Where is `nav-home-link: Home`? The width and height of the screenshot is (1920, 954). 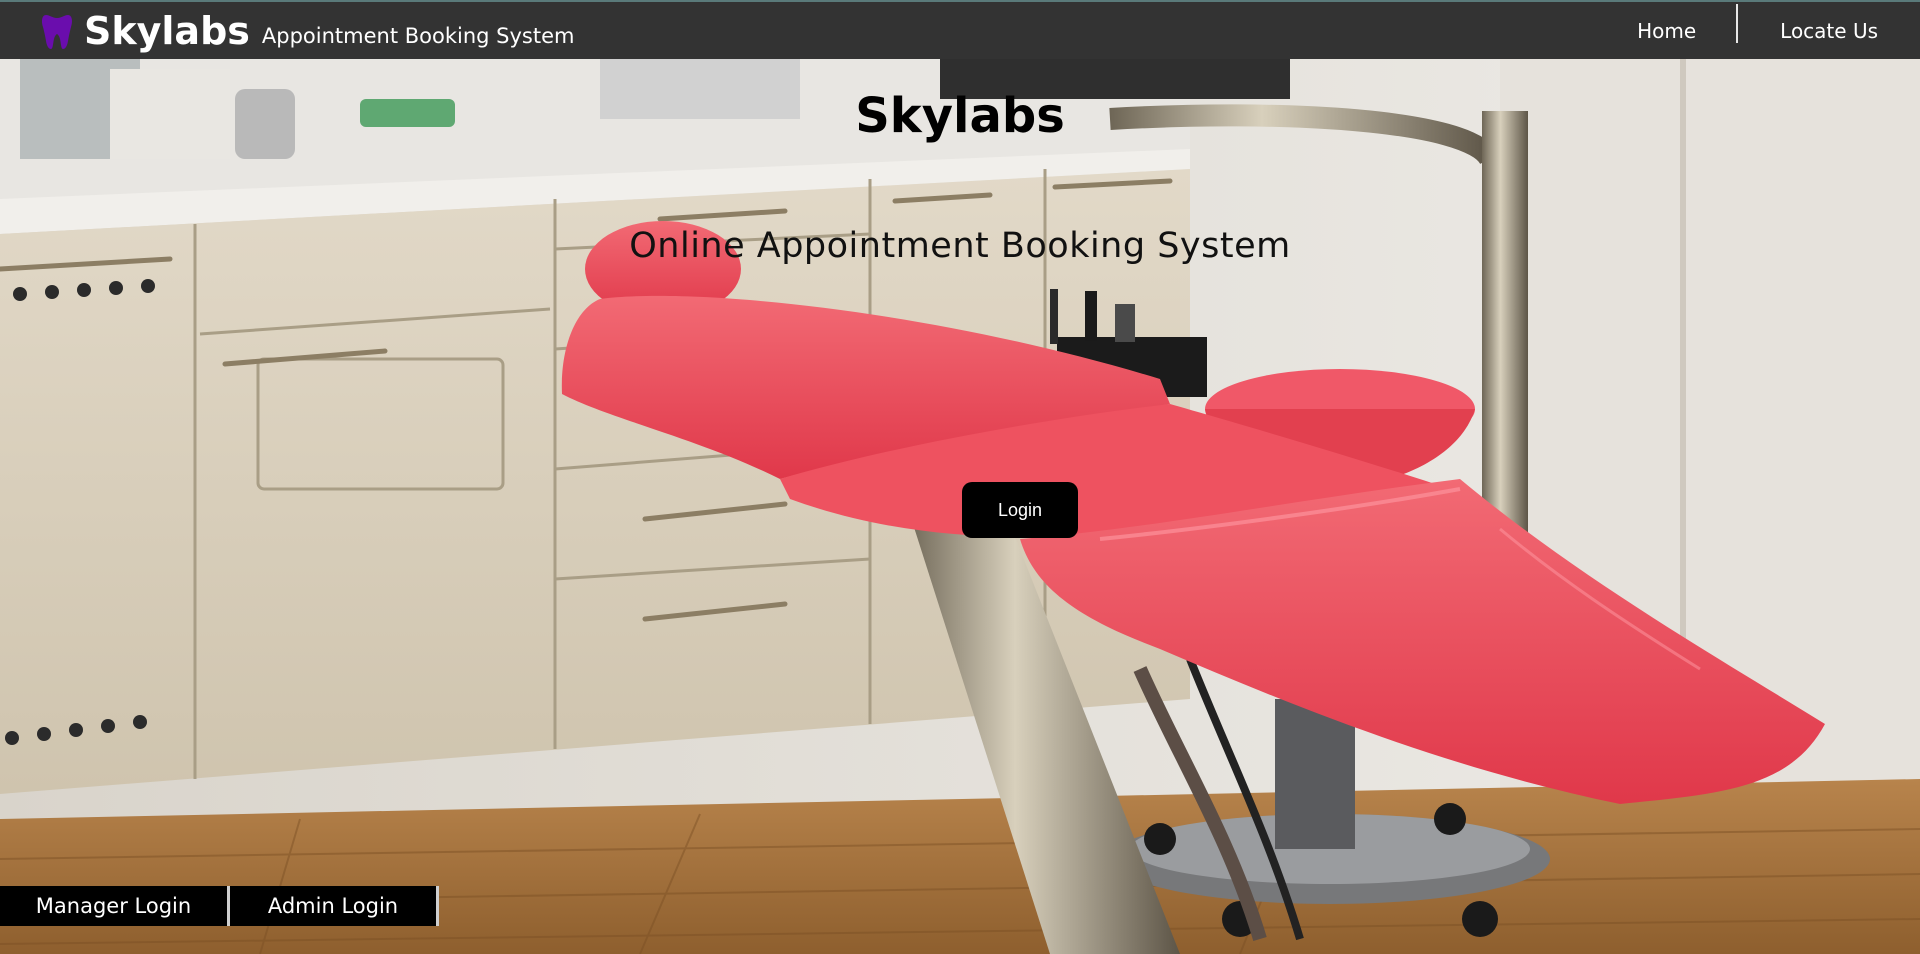 nav-home-link: Home is located at coordinates (1666, 30).